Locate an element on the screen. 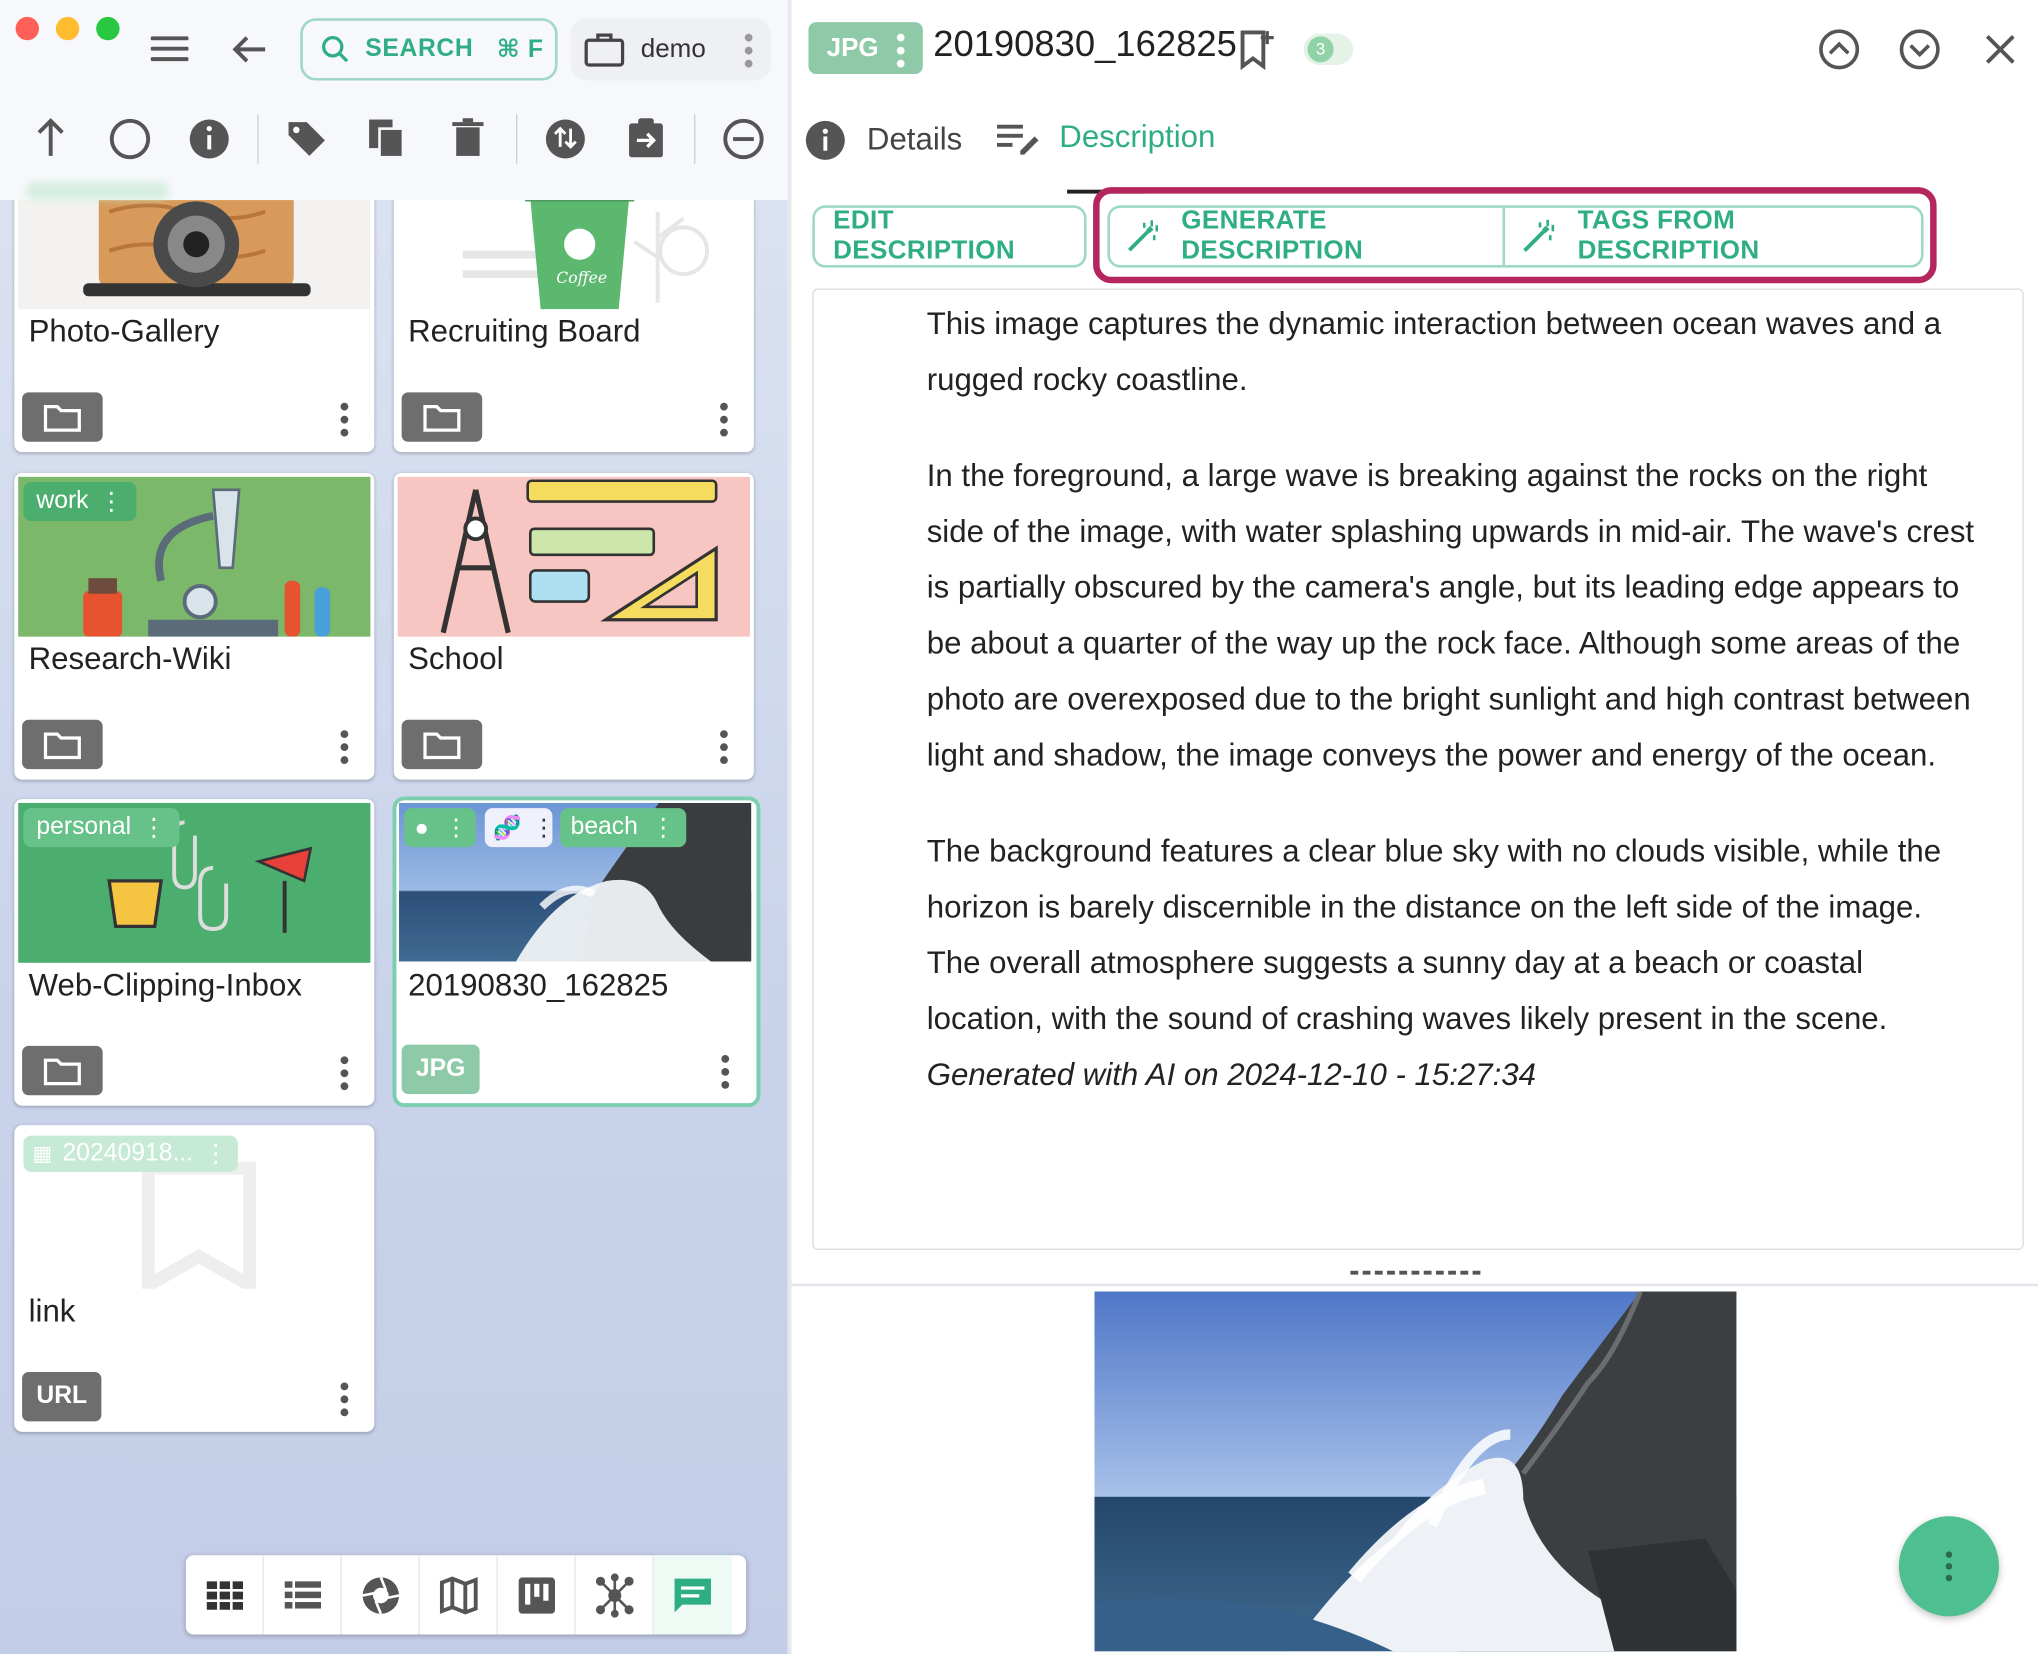 This screenshot has height=1654, width=2038. tag-chip: work ⋮ is located at coordinates (80, 502).